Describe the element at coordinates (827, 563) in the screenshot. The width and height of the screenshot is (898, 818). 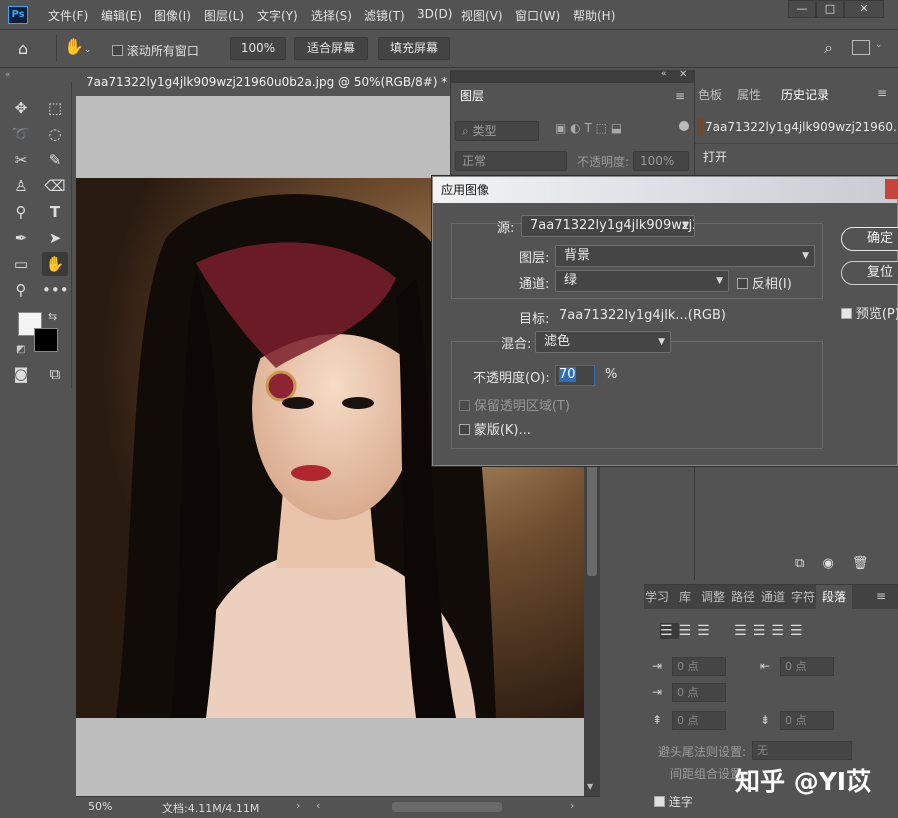
I see `camera-icon: ◉` at that location.